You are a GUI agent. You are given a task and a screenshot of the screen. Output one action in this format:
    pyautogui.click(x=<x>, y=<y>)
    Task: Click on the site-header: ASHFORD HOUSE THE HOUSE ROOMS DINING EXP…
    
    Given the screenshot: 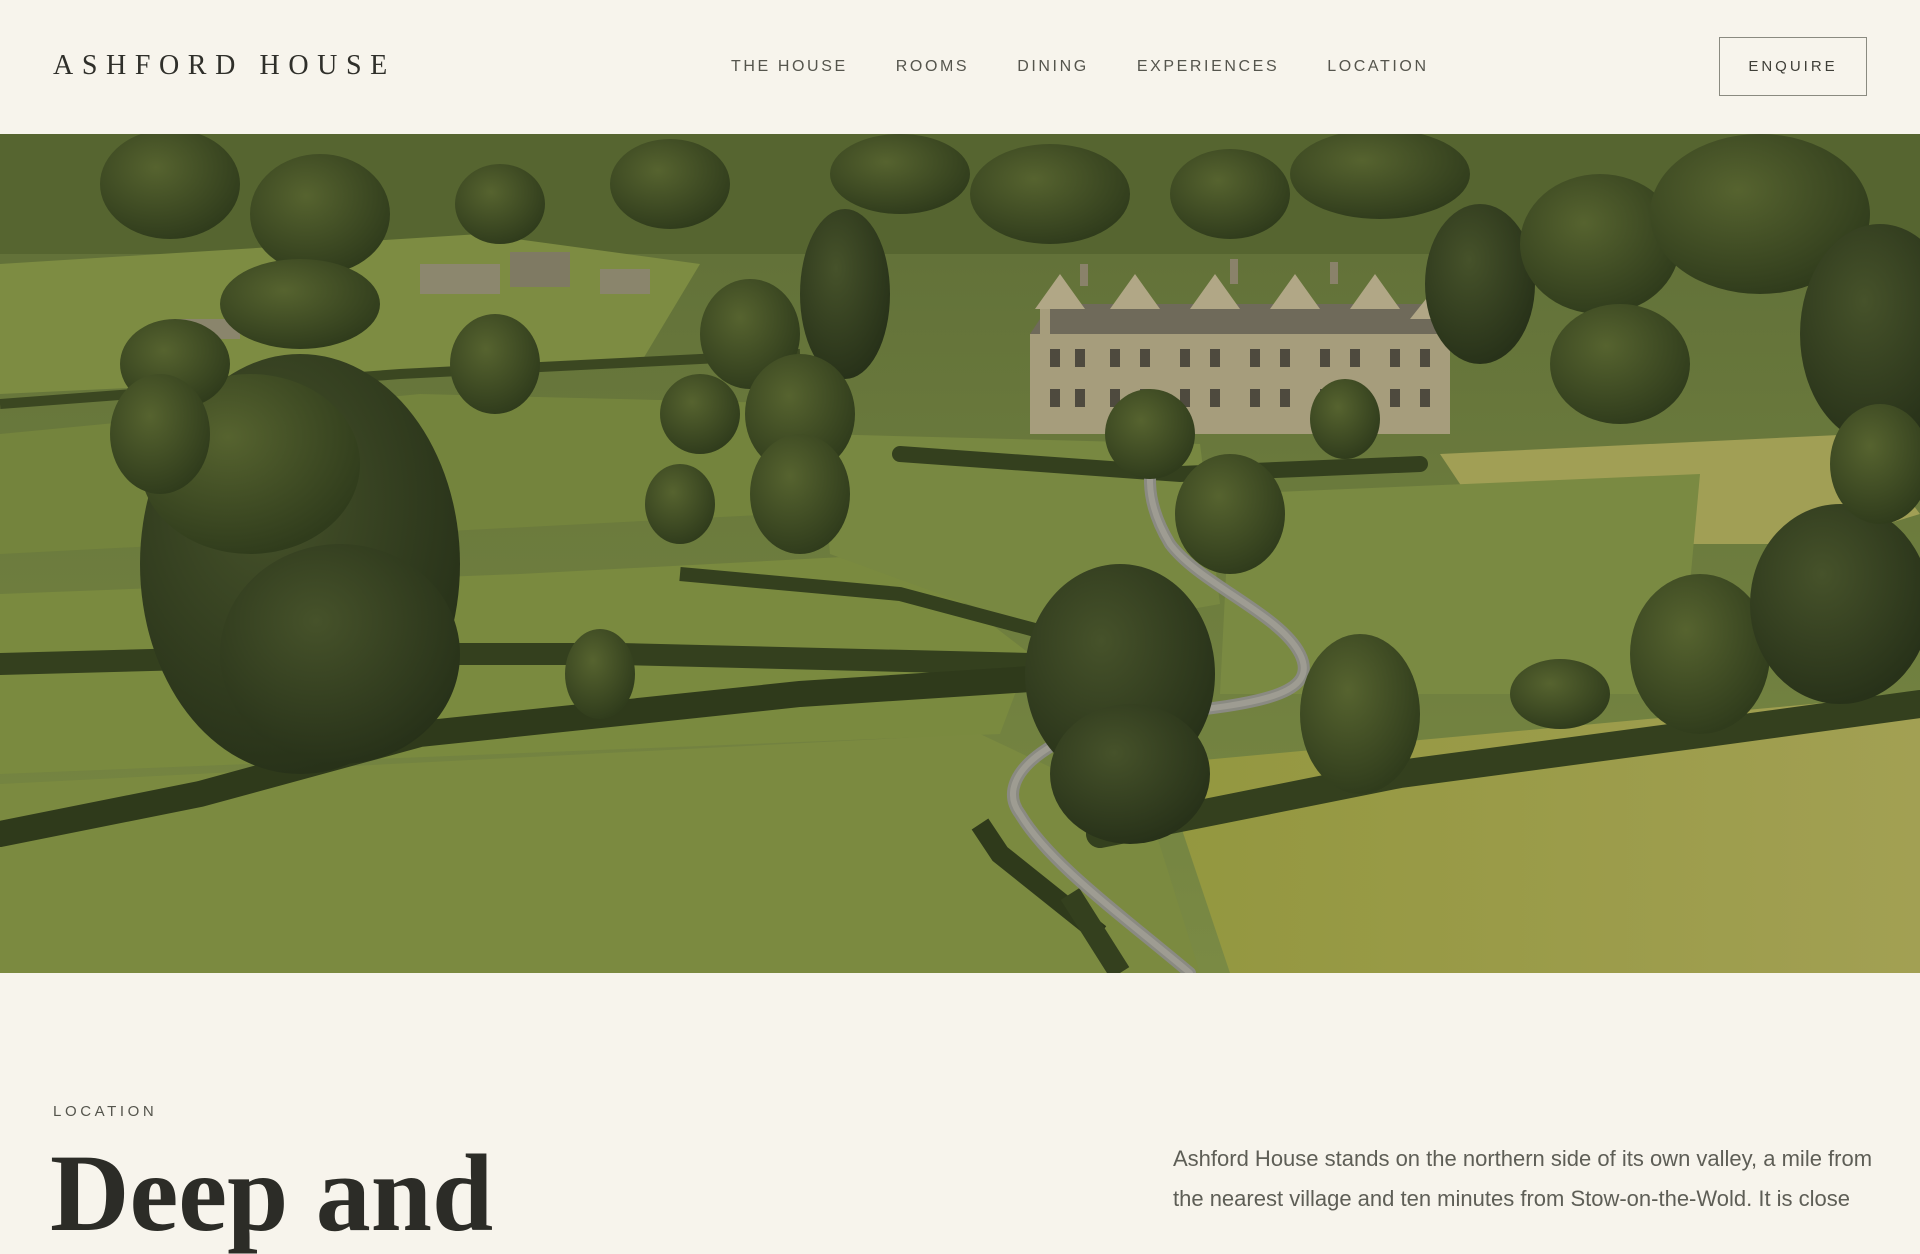 What is the action you would take?
    pyautogui.click(x=960, y=67)
    